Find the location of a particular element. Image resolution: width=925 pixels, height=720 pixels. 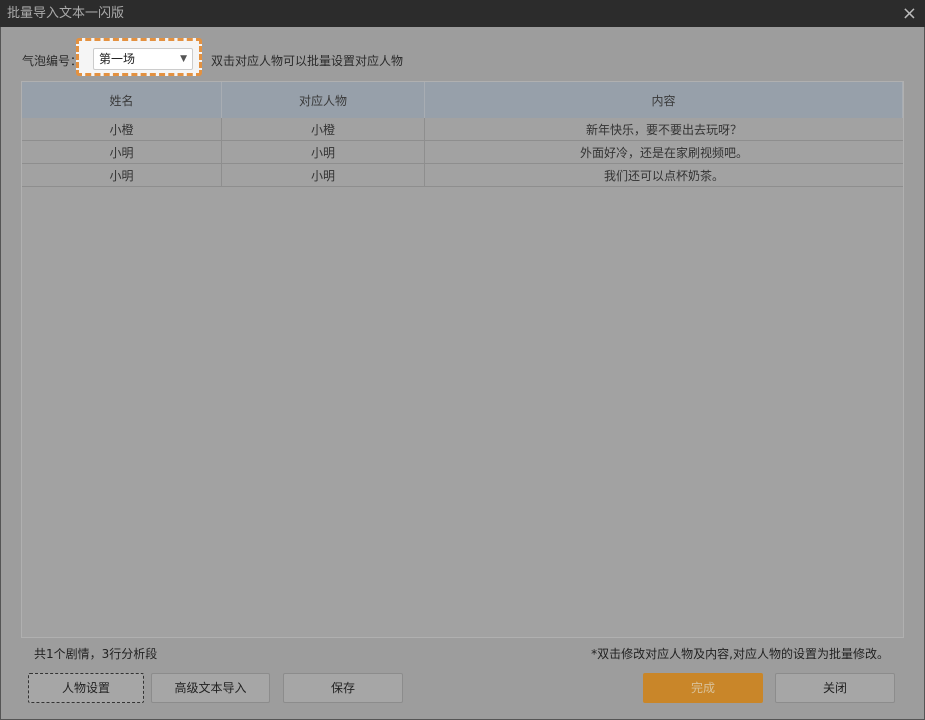

header-name: 姓名 is located at coordinates (122, 100).